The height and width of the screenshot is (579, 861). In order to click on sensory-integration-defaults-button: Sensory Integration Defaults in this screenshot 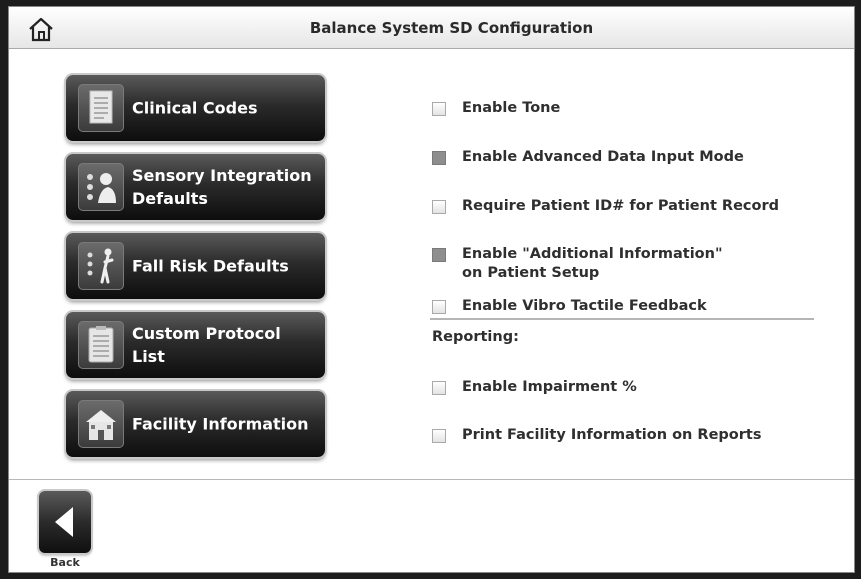, I will do `click(195, 187)`.